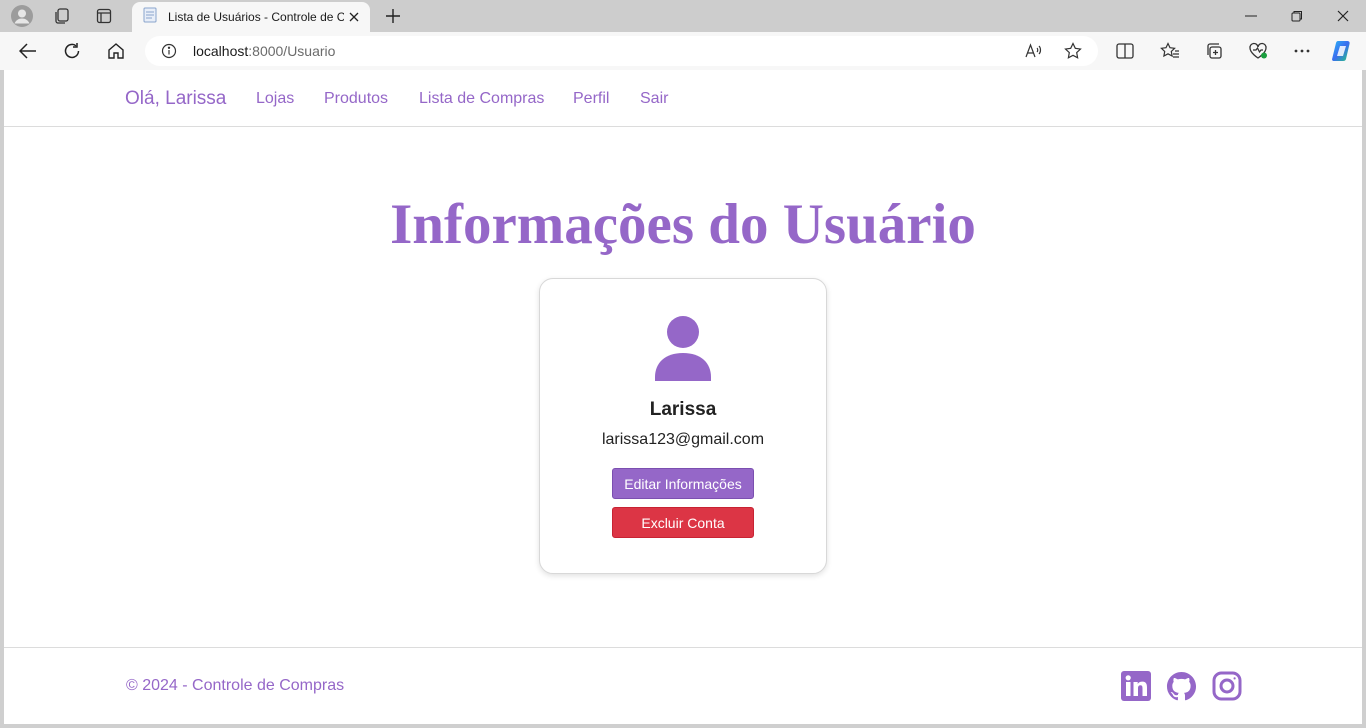 The width and height of the screenshot is (1366, 728). What do you see at coordinates (104, 16) in the screenshot?
I see `tab-actions-icon` at bounding box center [104, 16].